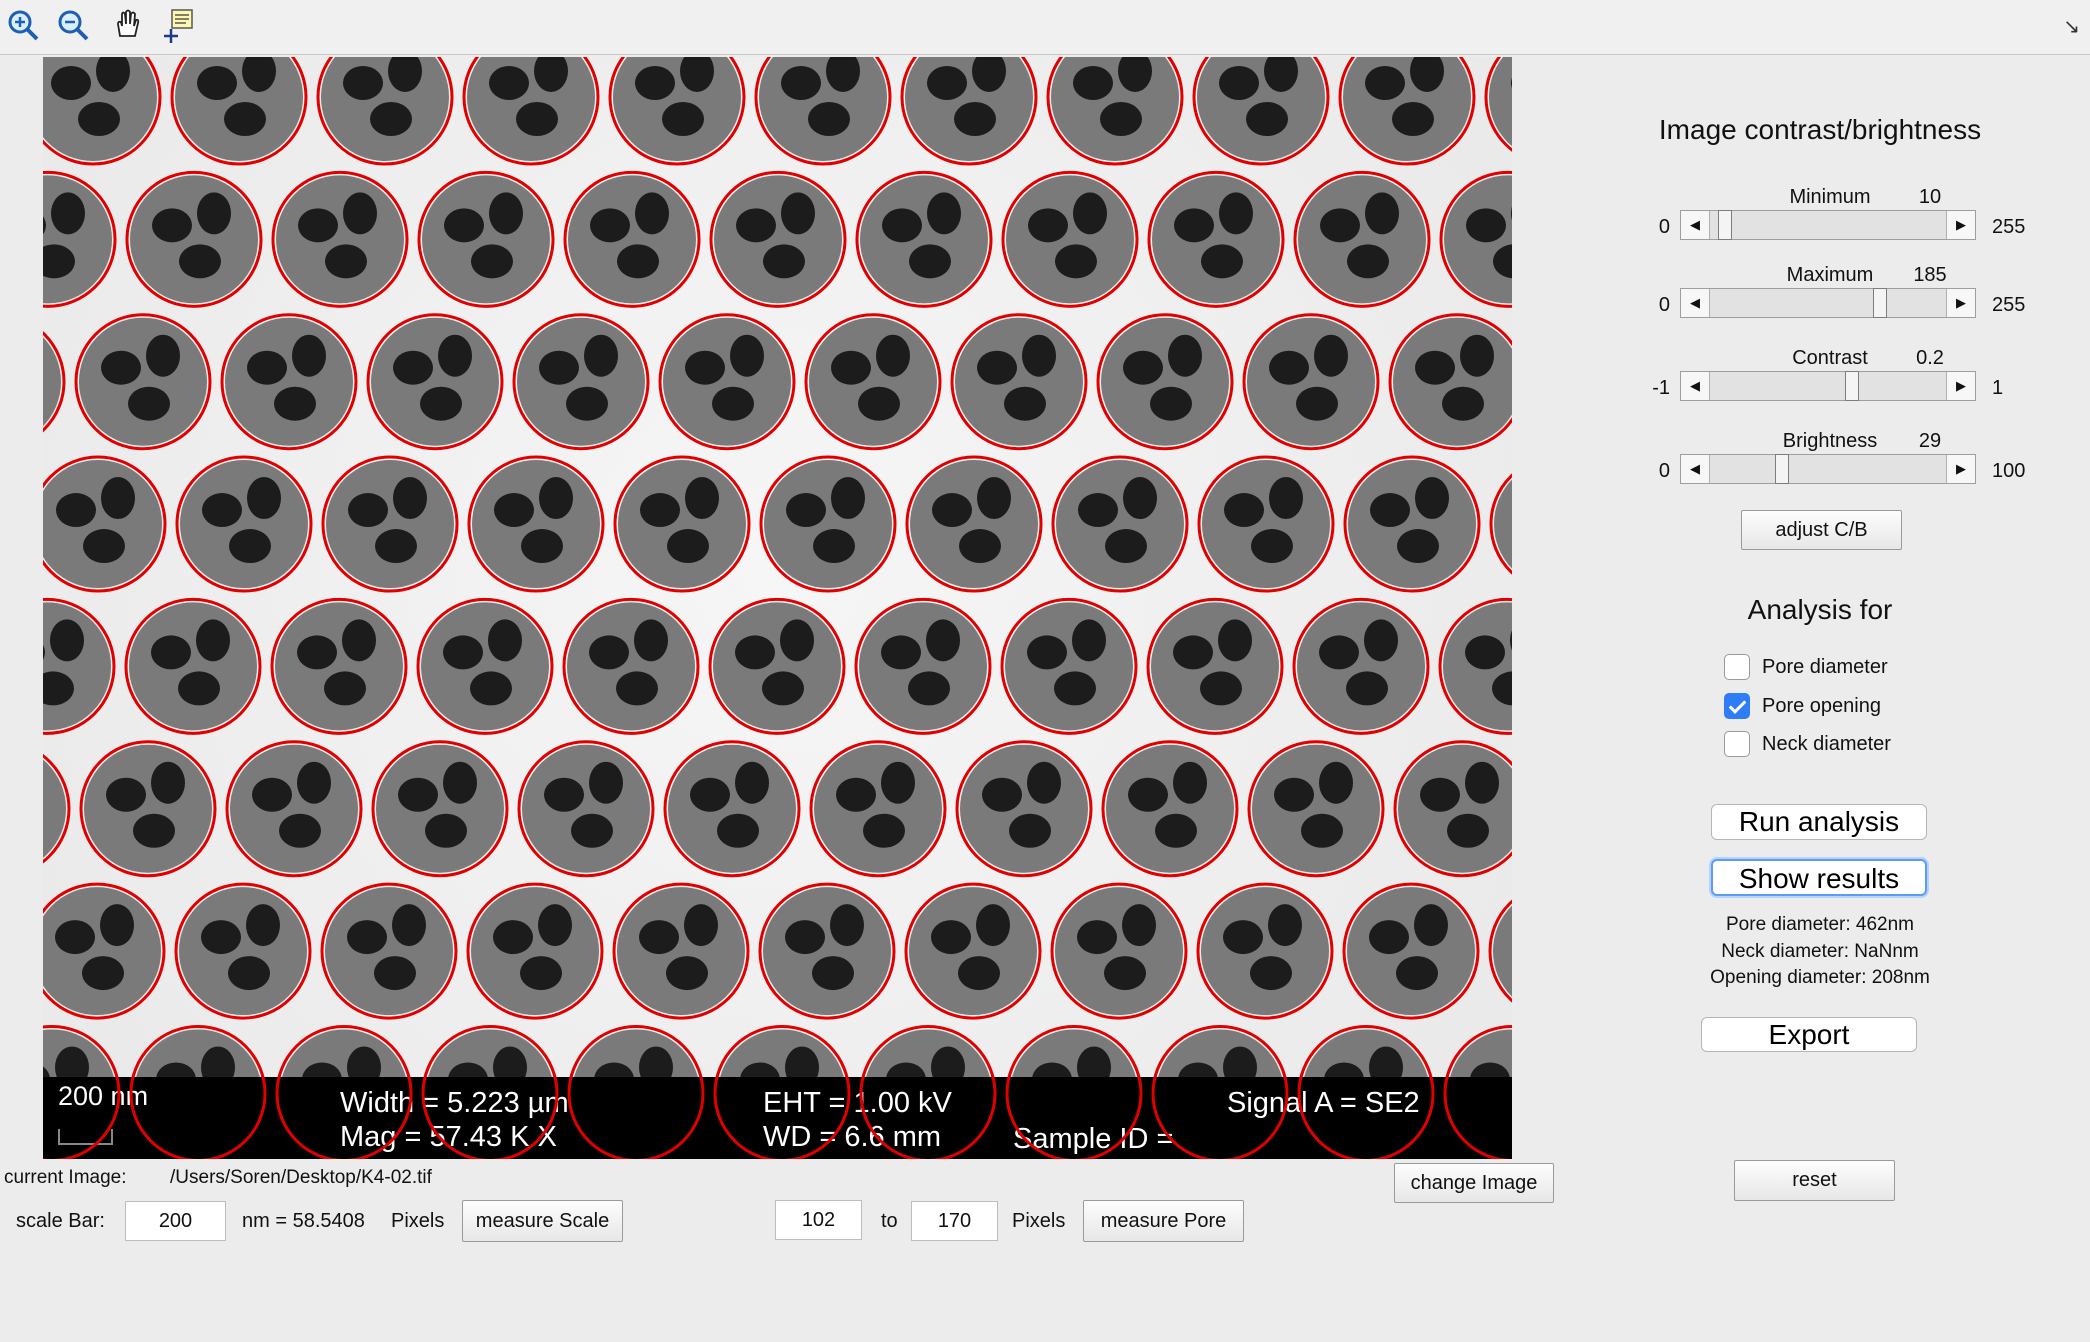 The width and height of the screenshot is (2090, 1342). Describe the element at coordinates (1820, 977) in the screenshot. I see `opening-diameter-result: Opening diameter: 208nm` at that location.